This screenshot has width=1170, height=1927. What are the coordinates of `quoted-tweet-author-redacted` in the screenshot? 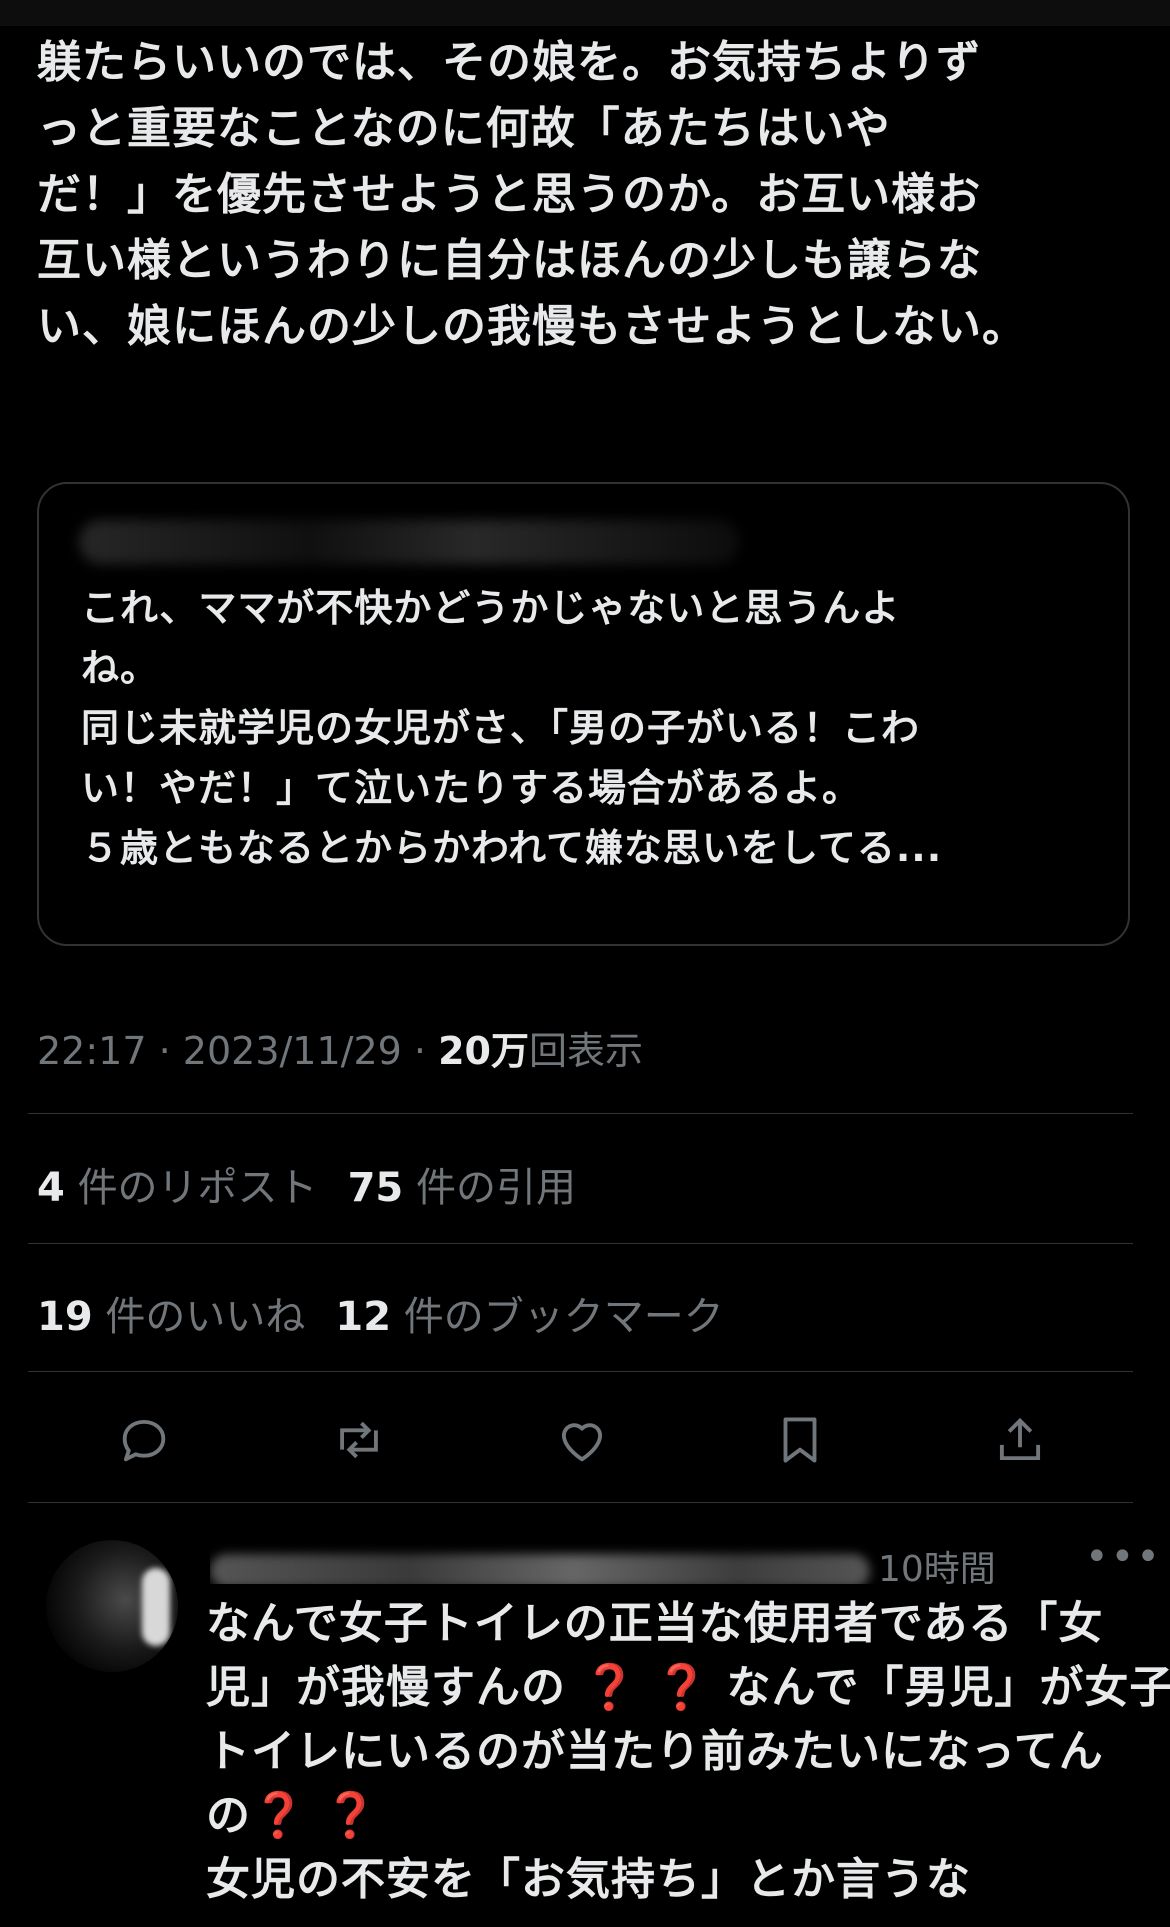 It's located at (409, 542).